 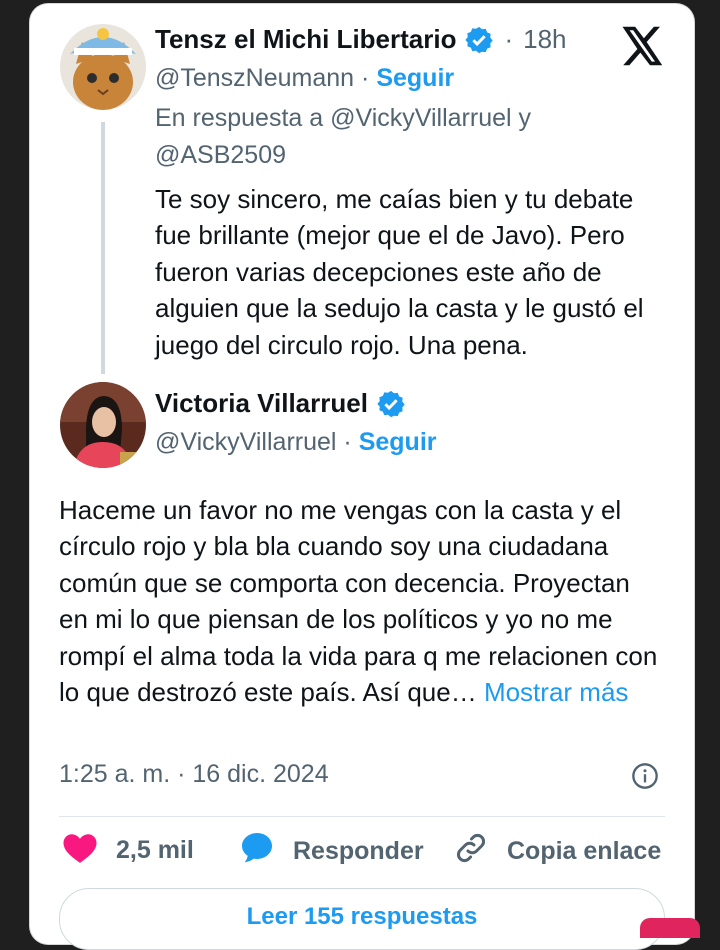 What do you see at coordinates (584, 851) in the screenshot?
I see `copy-link-label: Copia enlace` at bounding box center [584, 851].